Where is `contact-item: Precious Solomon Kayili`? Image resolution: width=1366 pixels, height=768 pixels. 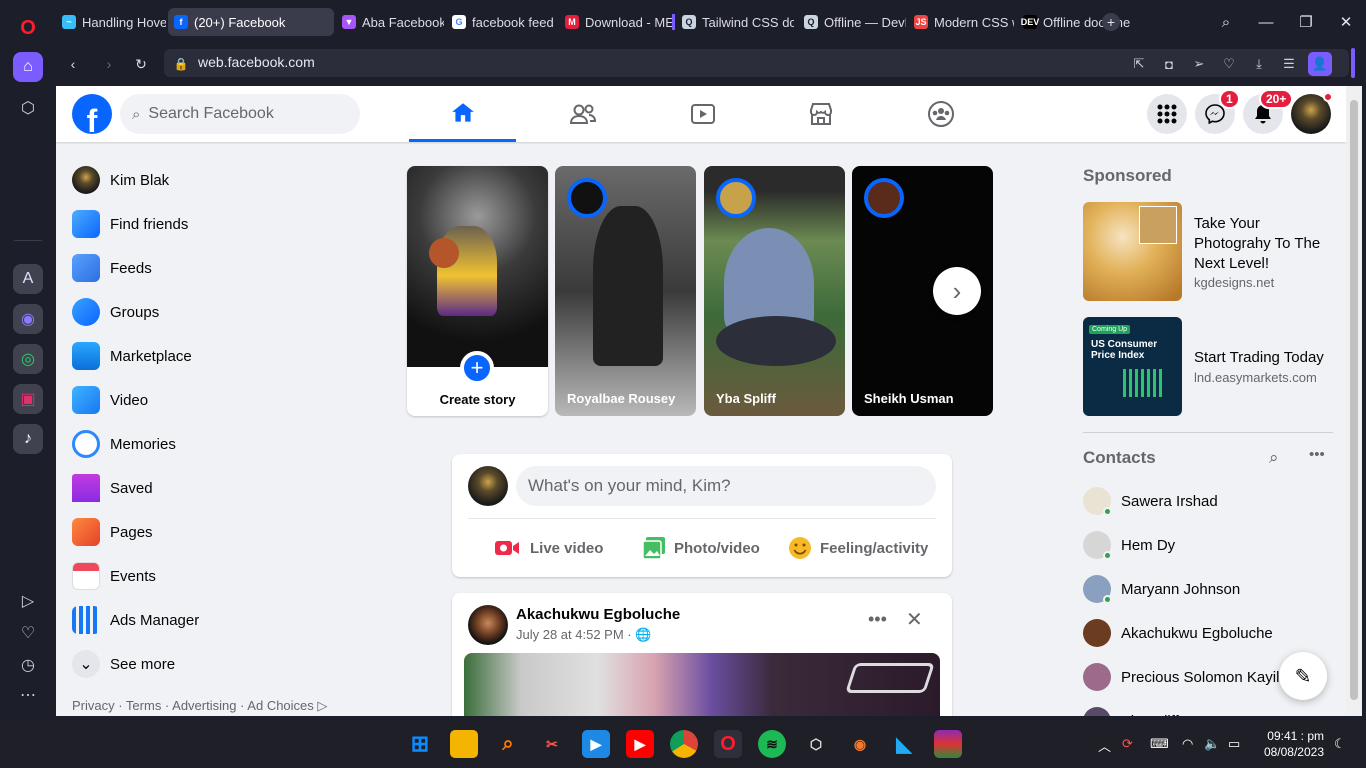 contact-item: Precious Solomon Kayili is located at coordinates (1183, 677).